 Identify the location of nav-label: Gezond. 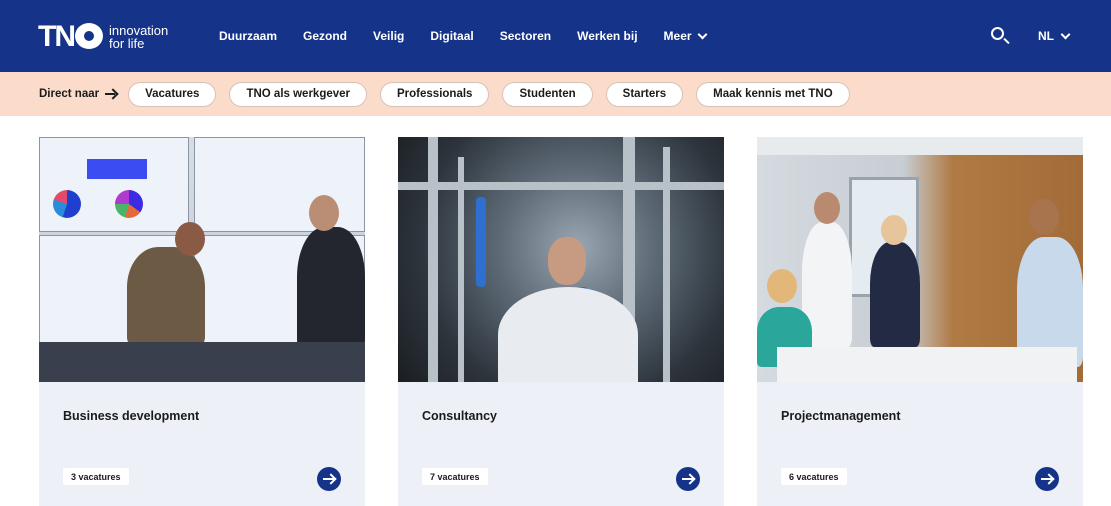
(325, 36).